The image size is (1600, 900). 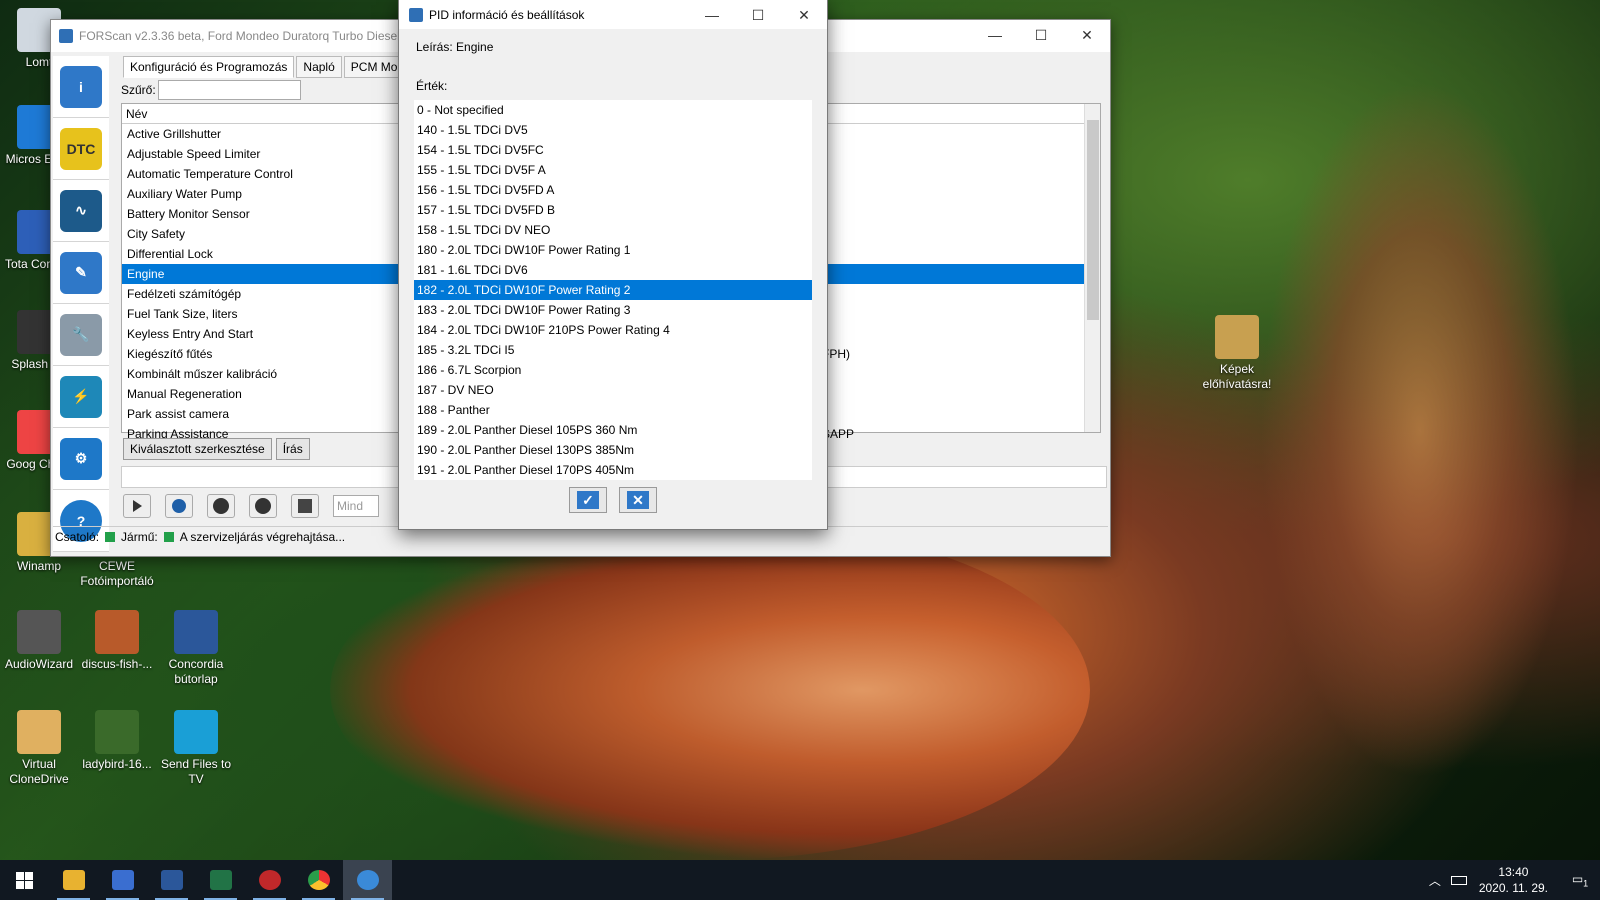 I want to click on filter-label: Szűrő:, so click(x=138, y=90).